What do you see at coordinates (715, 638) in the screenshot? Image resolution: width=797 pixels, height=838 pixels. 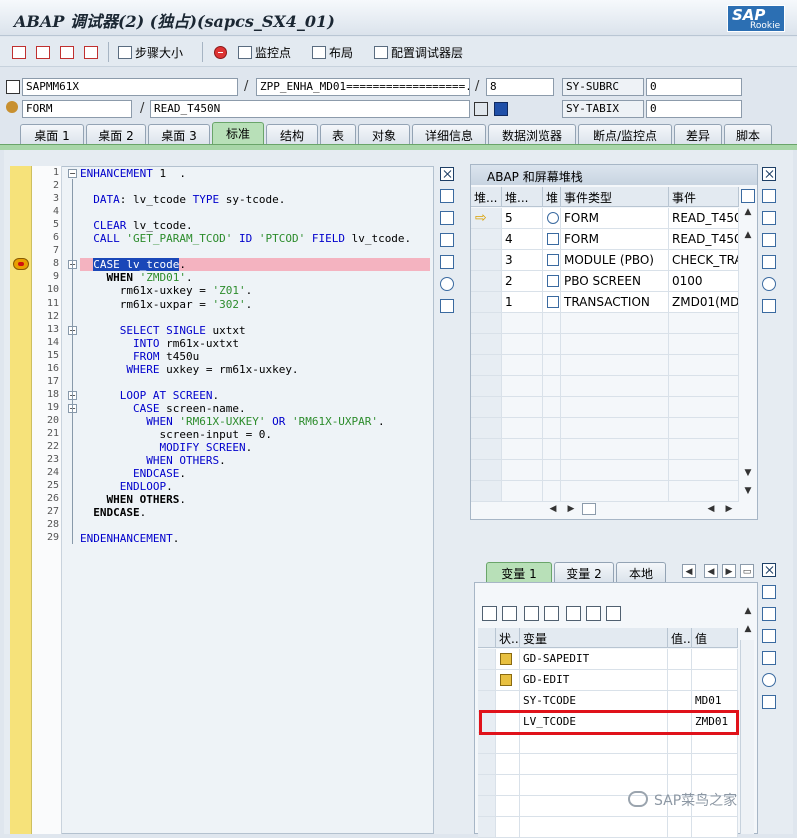 I see `variables-column-header: 值` at bounding box center [715, 638].